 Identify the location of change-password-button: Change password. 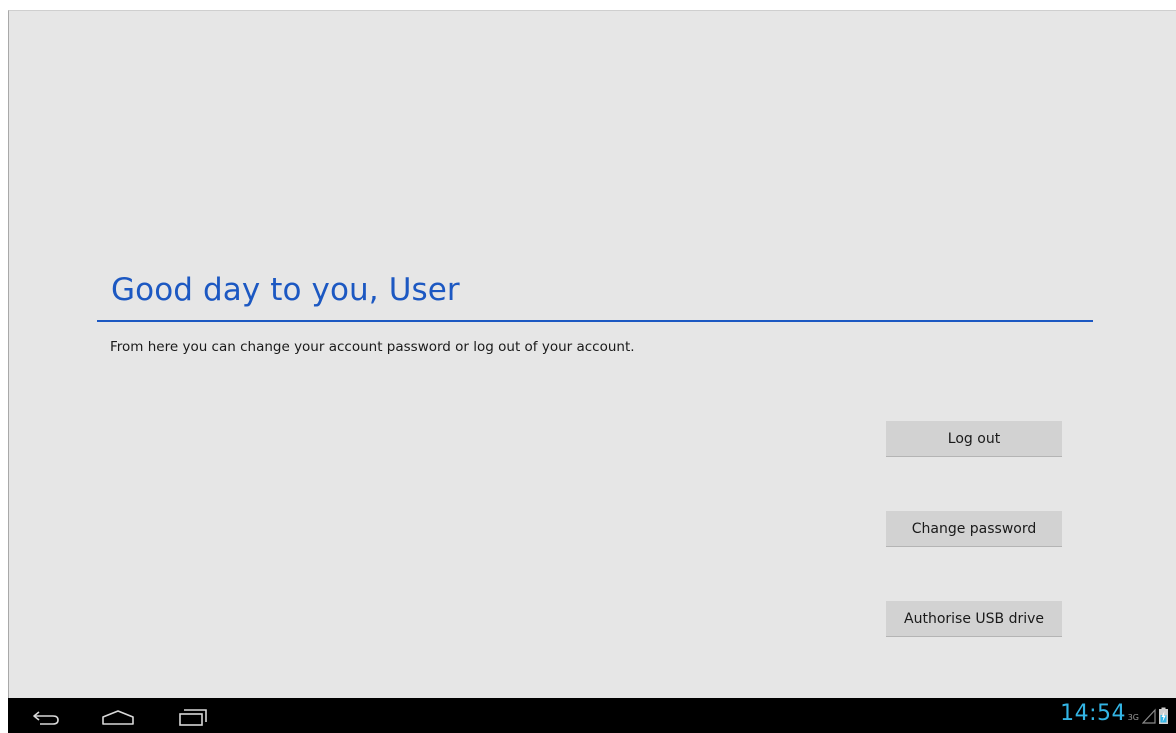
(974, 529).